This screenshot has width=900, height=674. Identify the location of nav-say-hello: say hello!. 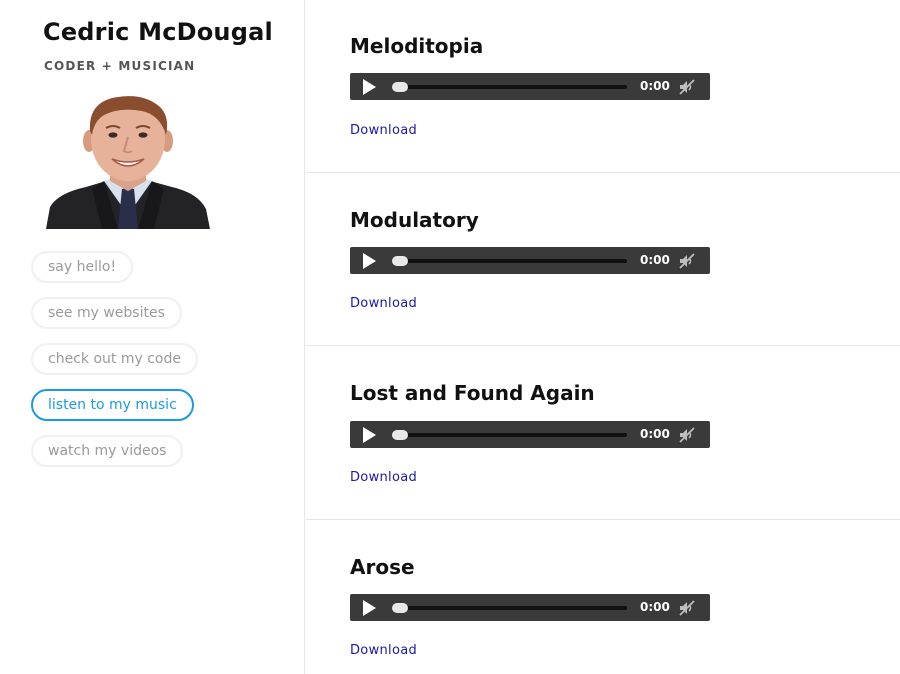
(82, 267).